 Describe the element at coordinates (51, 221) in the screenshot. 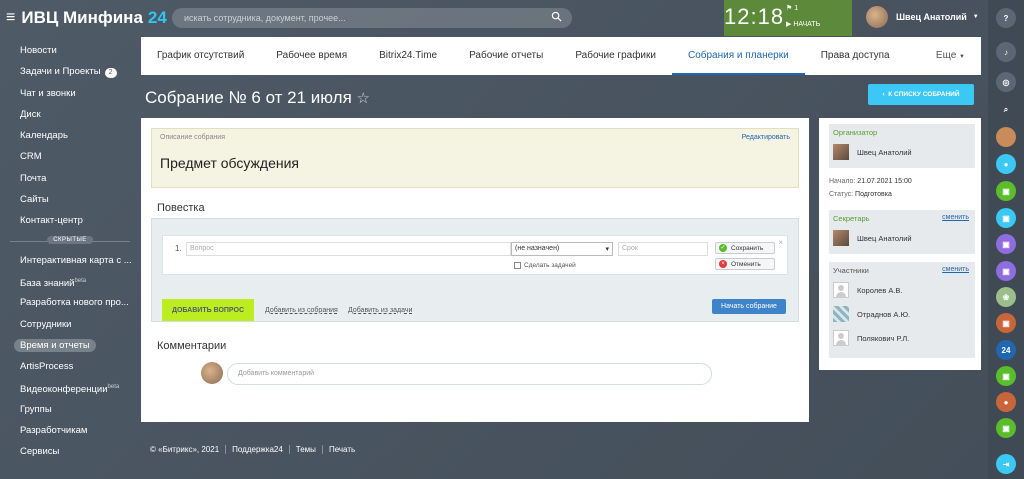

I see `sidebar-item-label: Контакт-центр` at that location.